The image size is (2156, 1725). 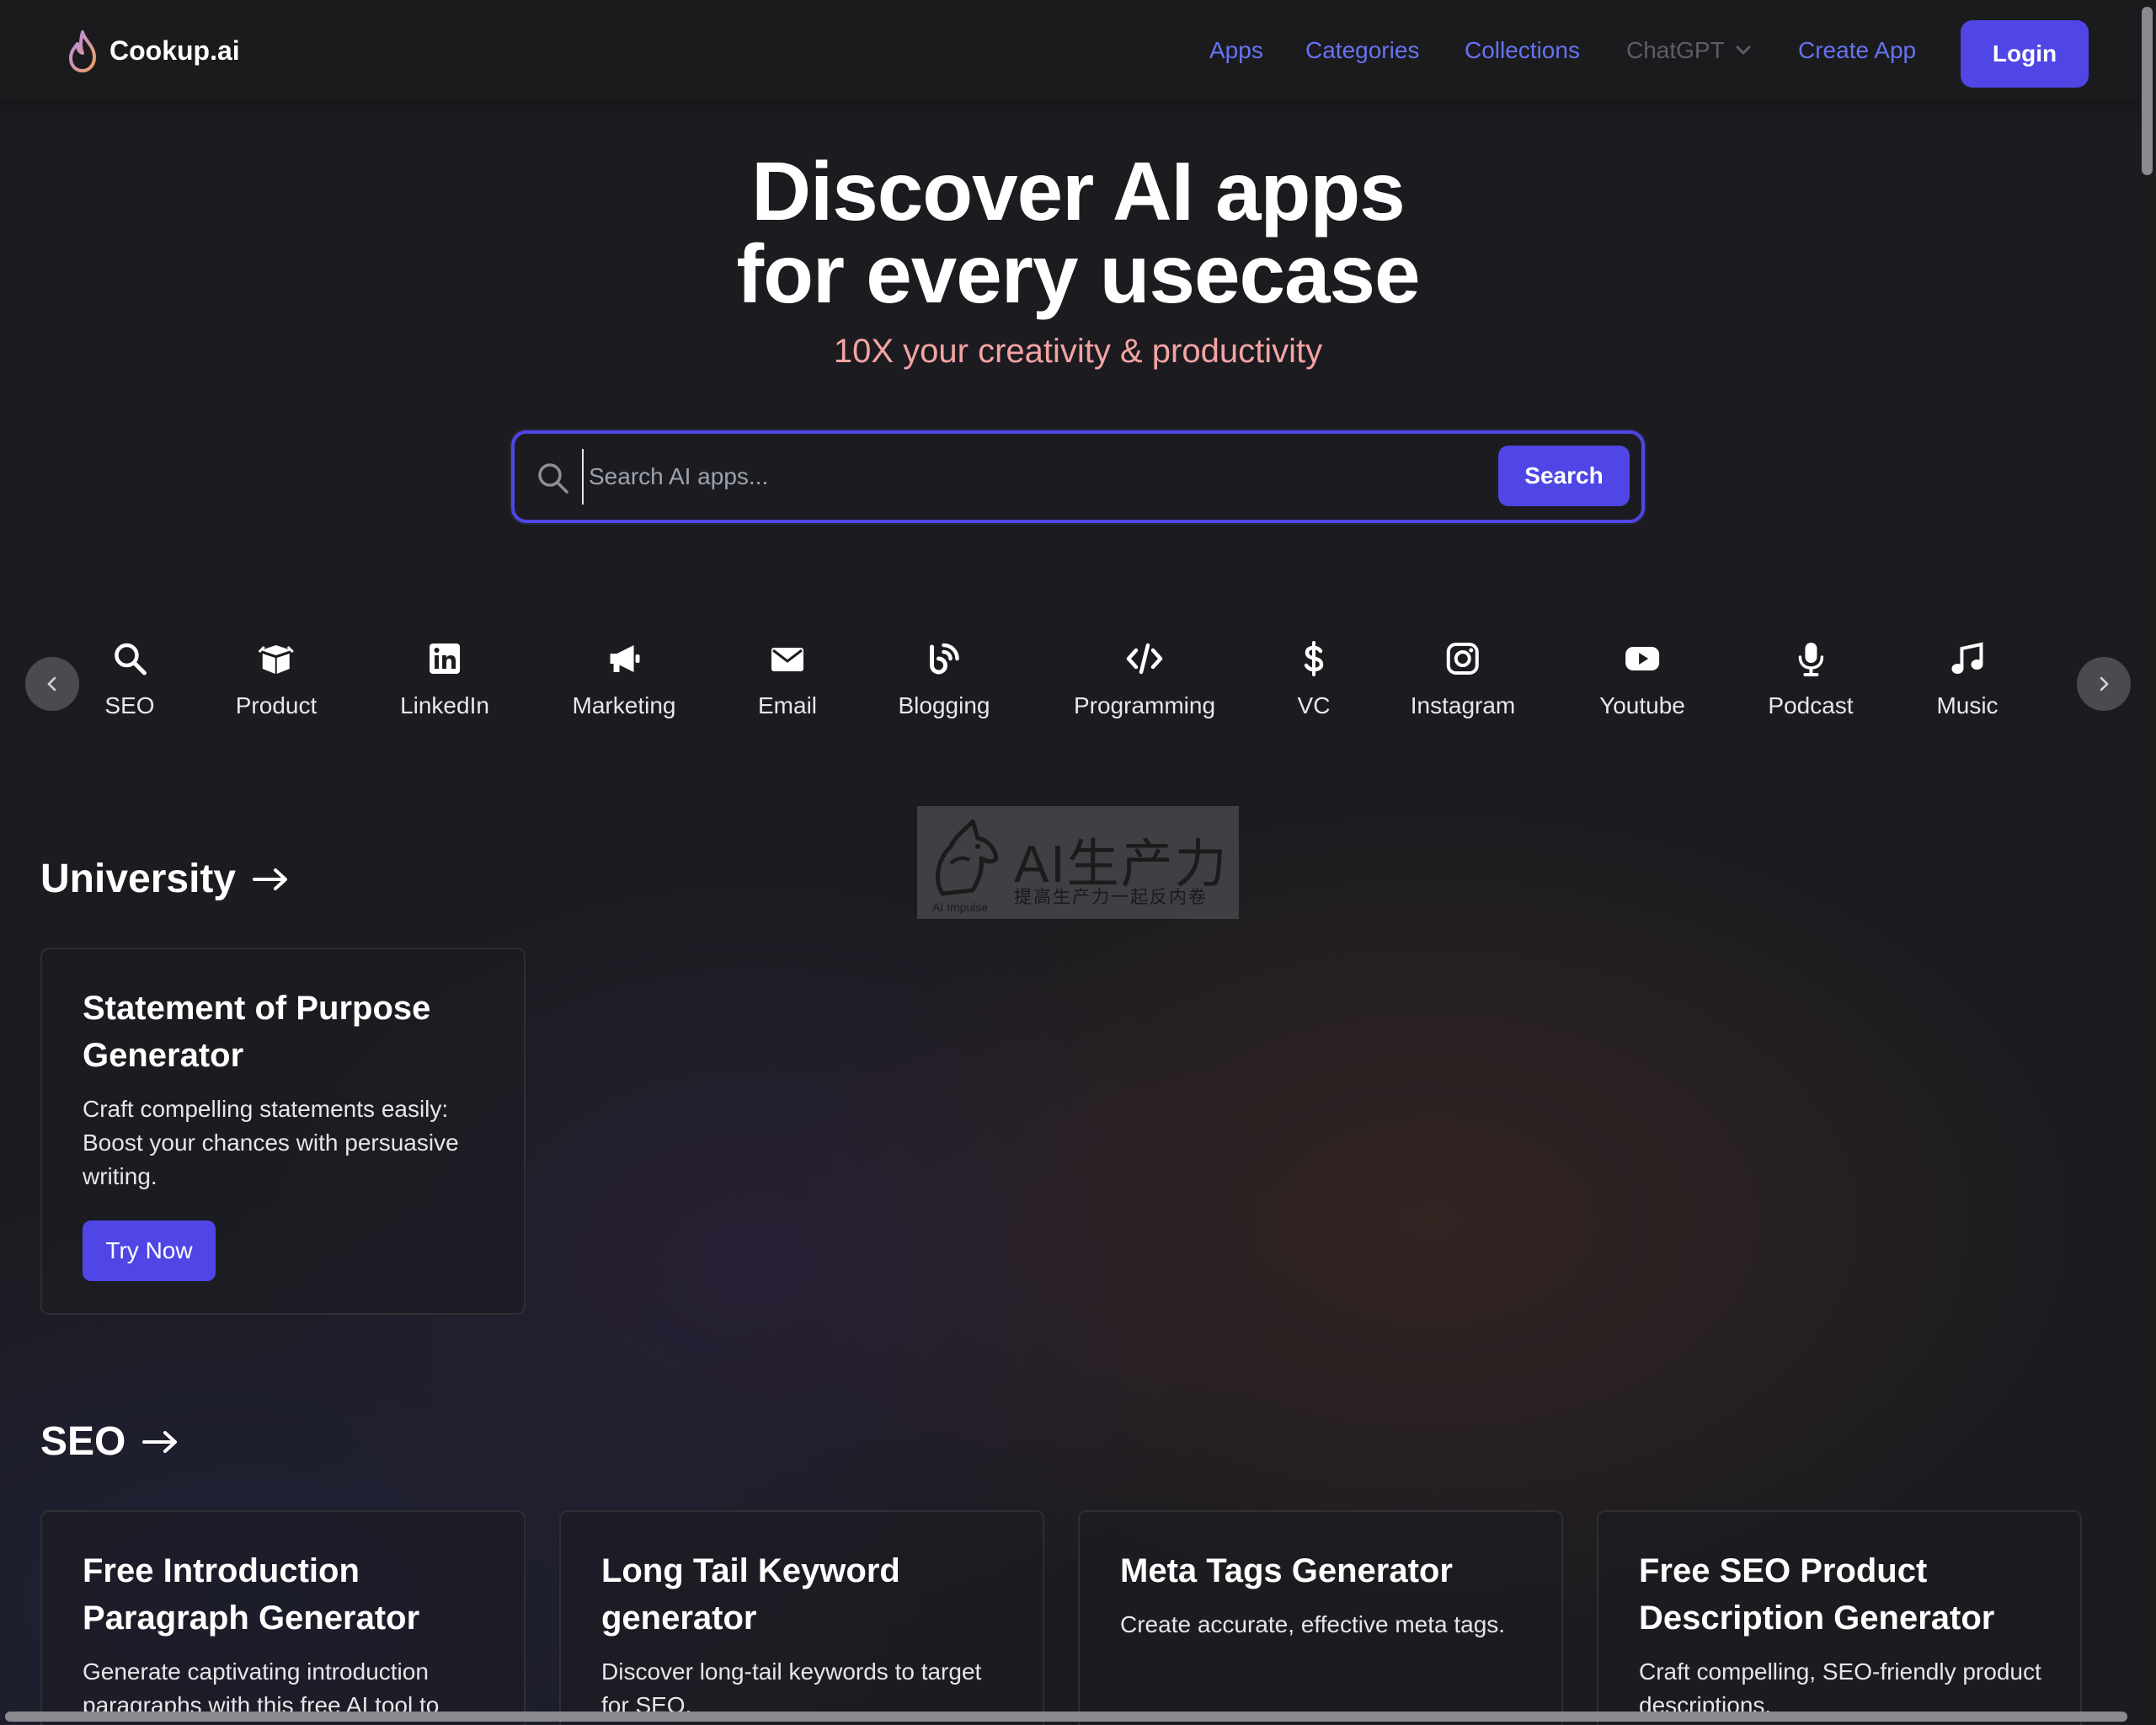 What do you see at coordinates (1144, 705) in the screenshot?
I see `category-label: Programming` at bounding box center [1144, 705].